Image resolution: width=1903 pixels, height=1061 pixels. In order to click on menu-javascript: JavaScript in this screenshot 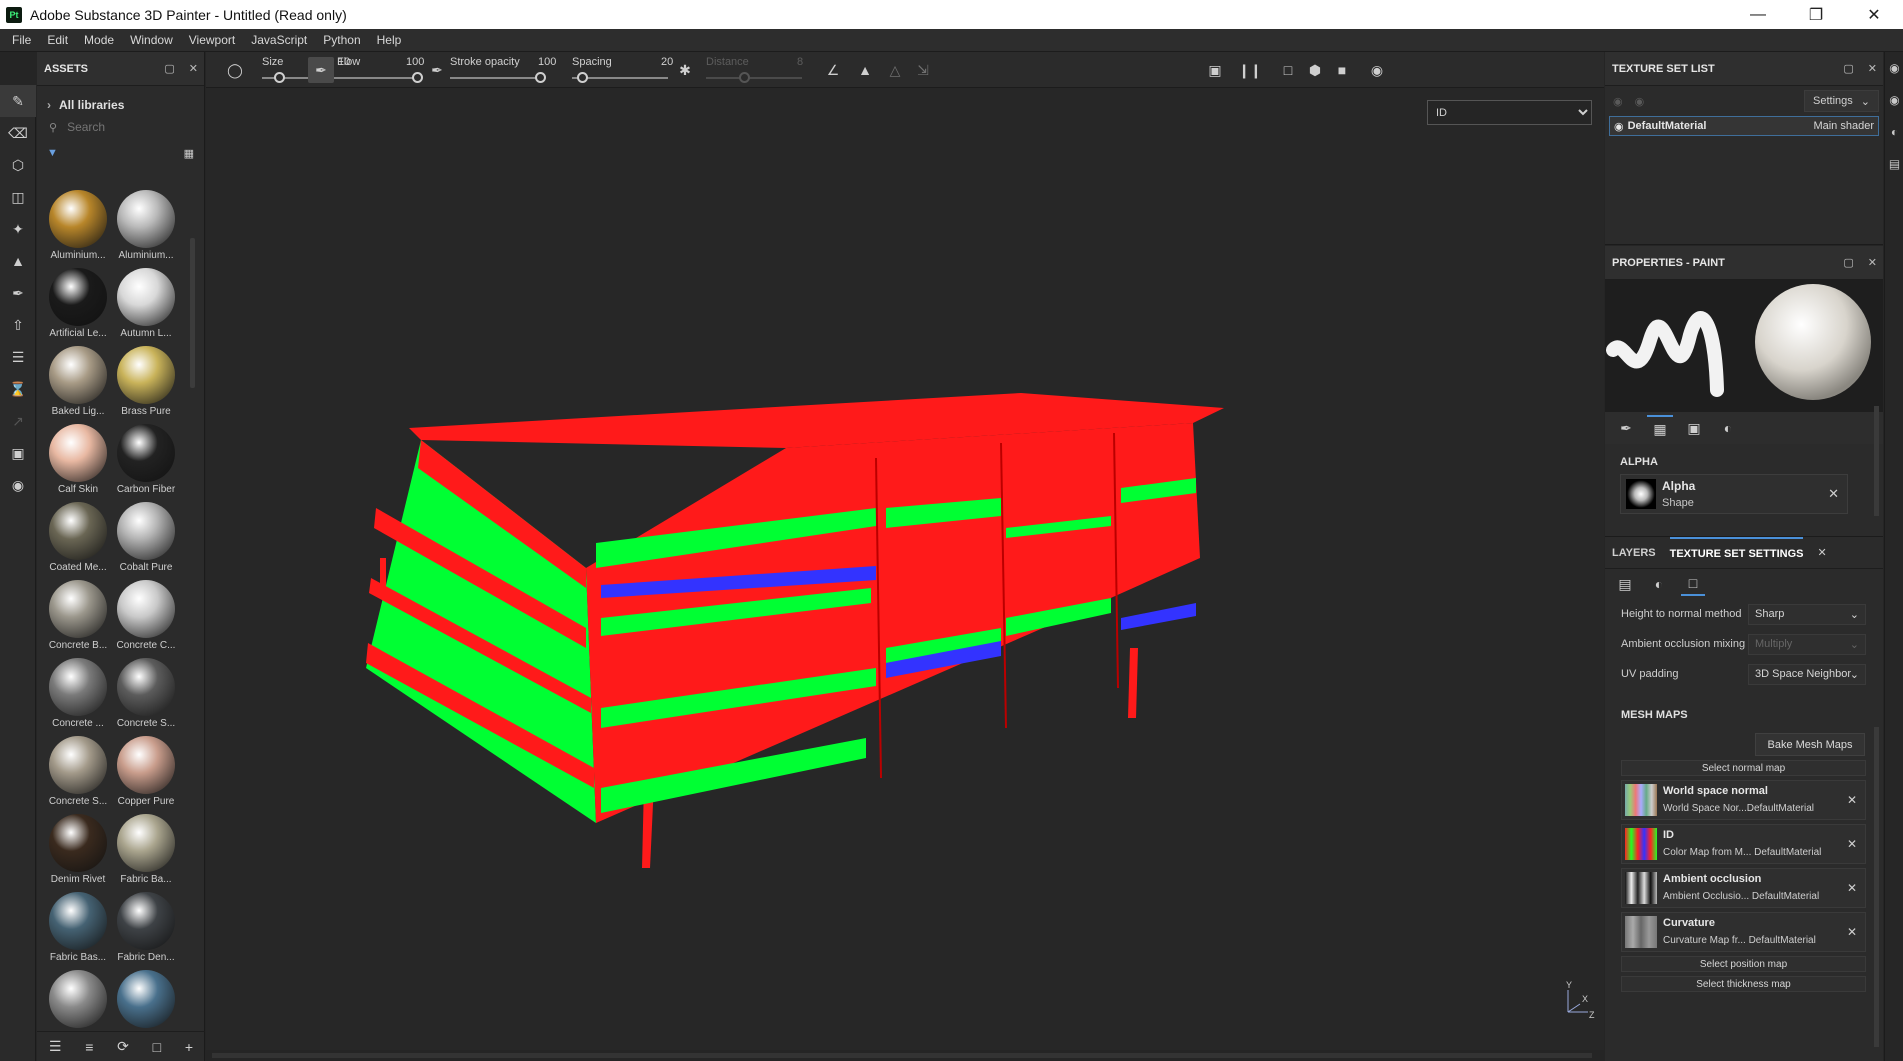, I will do `click(279, 40)`.